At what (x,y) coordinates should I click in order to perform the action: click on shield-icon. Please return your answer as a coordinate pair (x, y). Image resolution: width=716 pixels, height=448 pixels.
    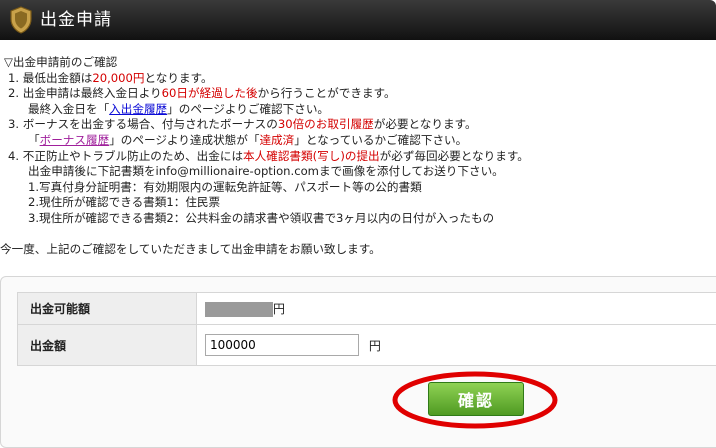
    Looking at the image, I should click on (21, 20).